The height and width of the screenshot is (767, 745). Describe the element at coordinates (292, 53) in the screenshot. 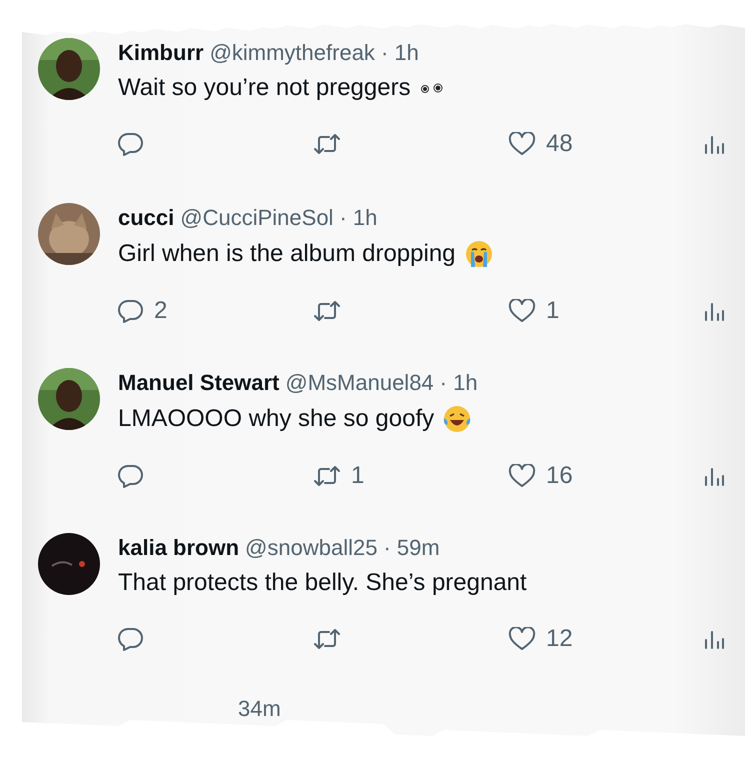

I see `user-handle: @kimmythefreak` at that location.